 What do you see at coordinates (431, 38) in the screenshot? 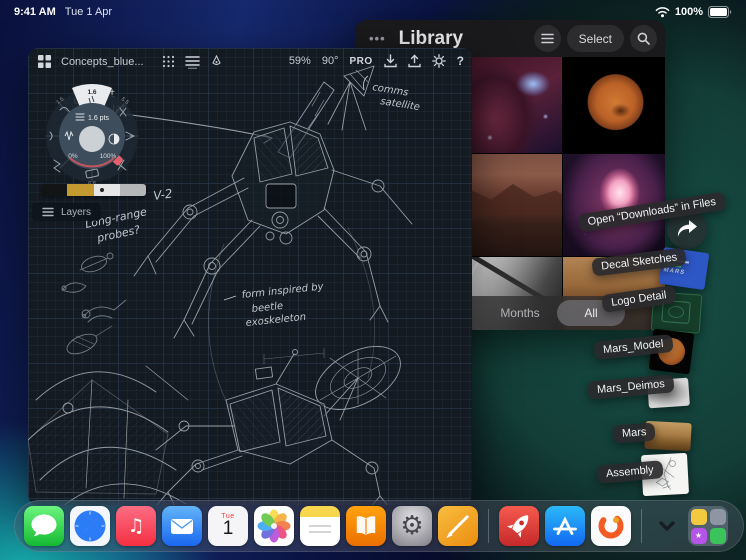
I see `library-title: Library` at bounding box center [431, 38].